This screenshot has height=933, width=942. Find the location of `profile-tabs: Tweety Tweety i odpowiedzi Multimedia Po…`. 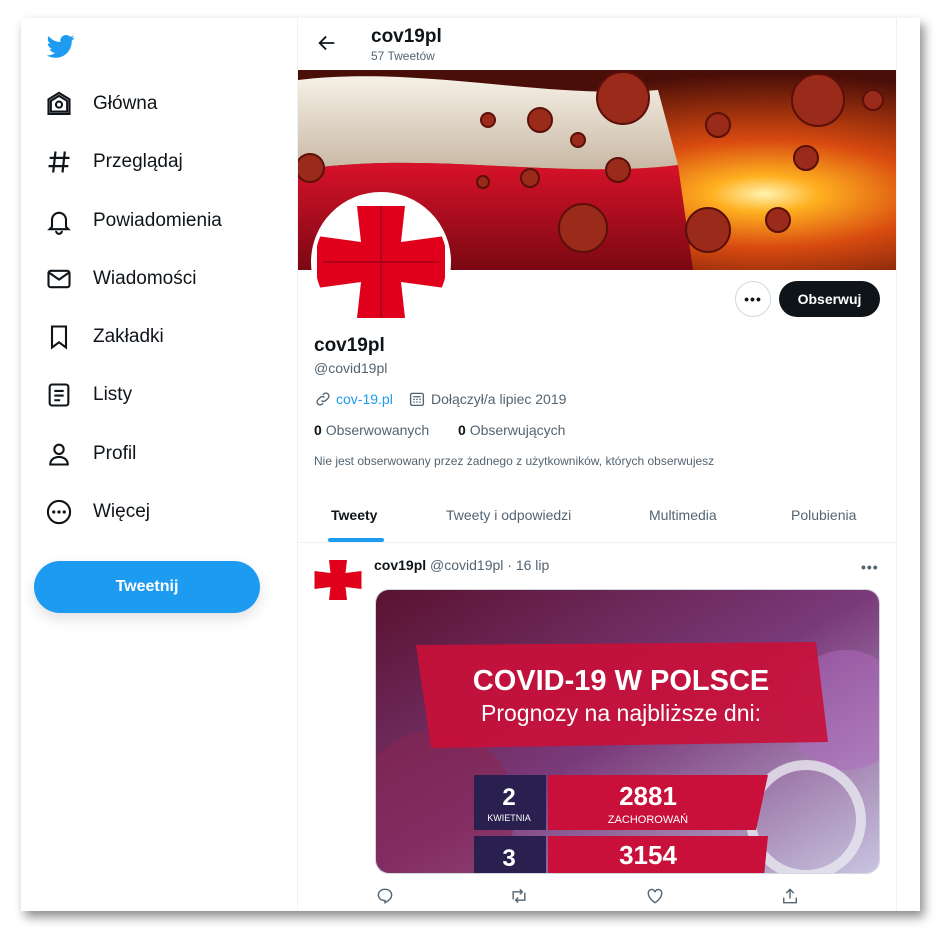

profile-tabs: Tweety Tweety i odpowiedzi Multimedia Po… is located at coordinates (597, 516).